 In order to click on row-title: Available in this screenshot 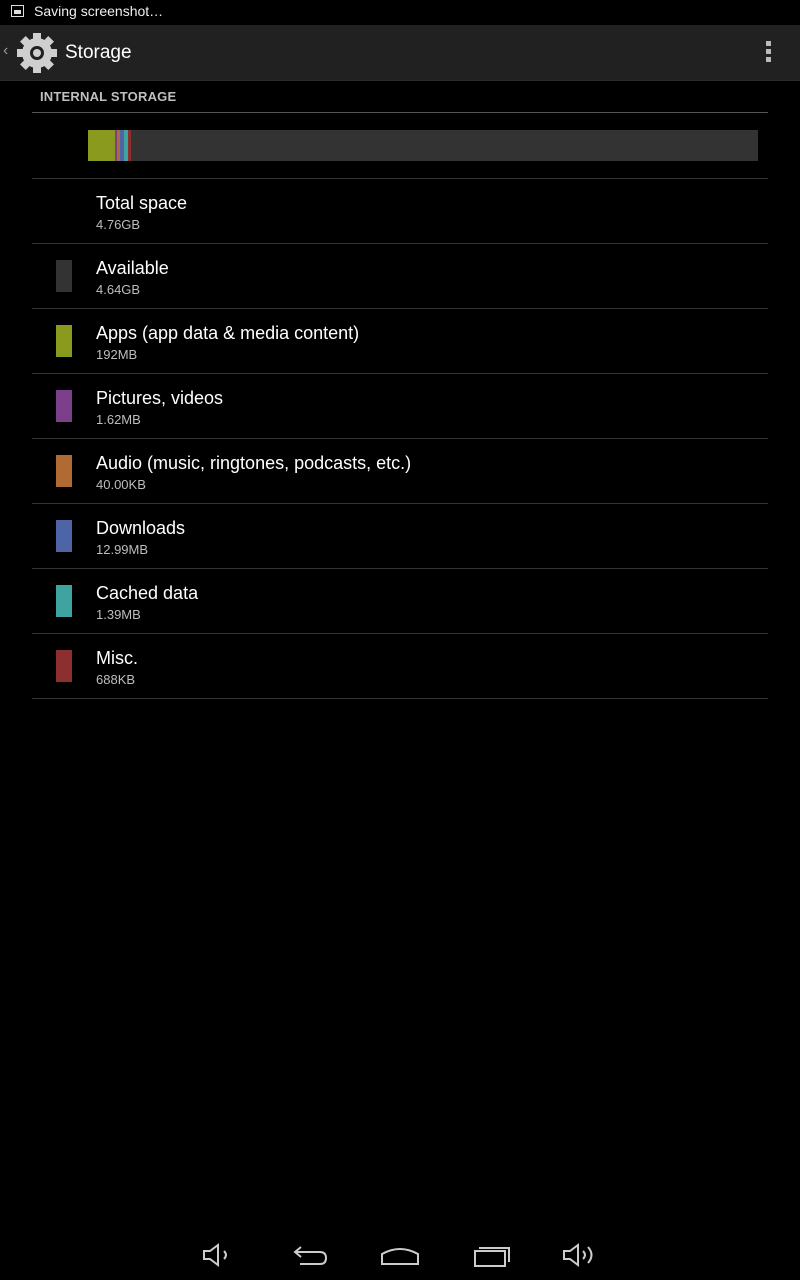, I will do `click(132, 268)`.